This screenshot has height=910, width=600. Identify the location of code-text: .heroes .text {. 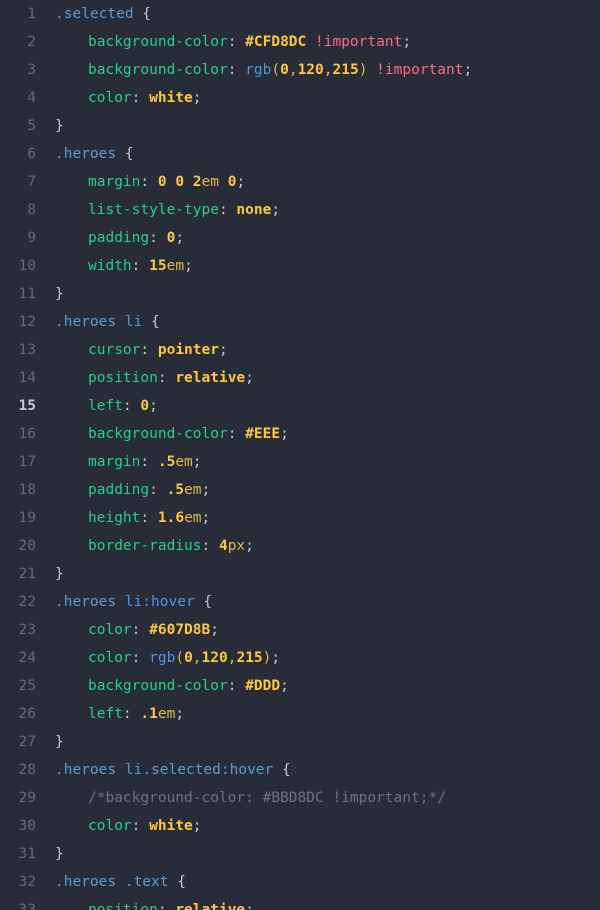
(318, 882).